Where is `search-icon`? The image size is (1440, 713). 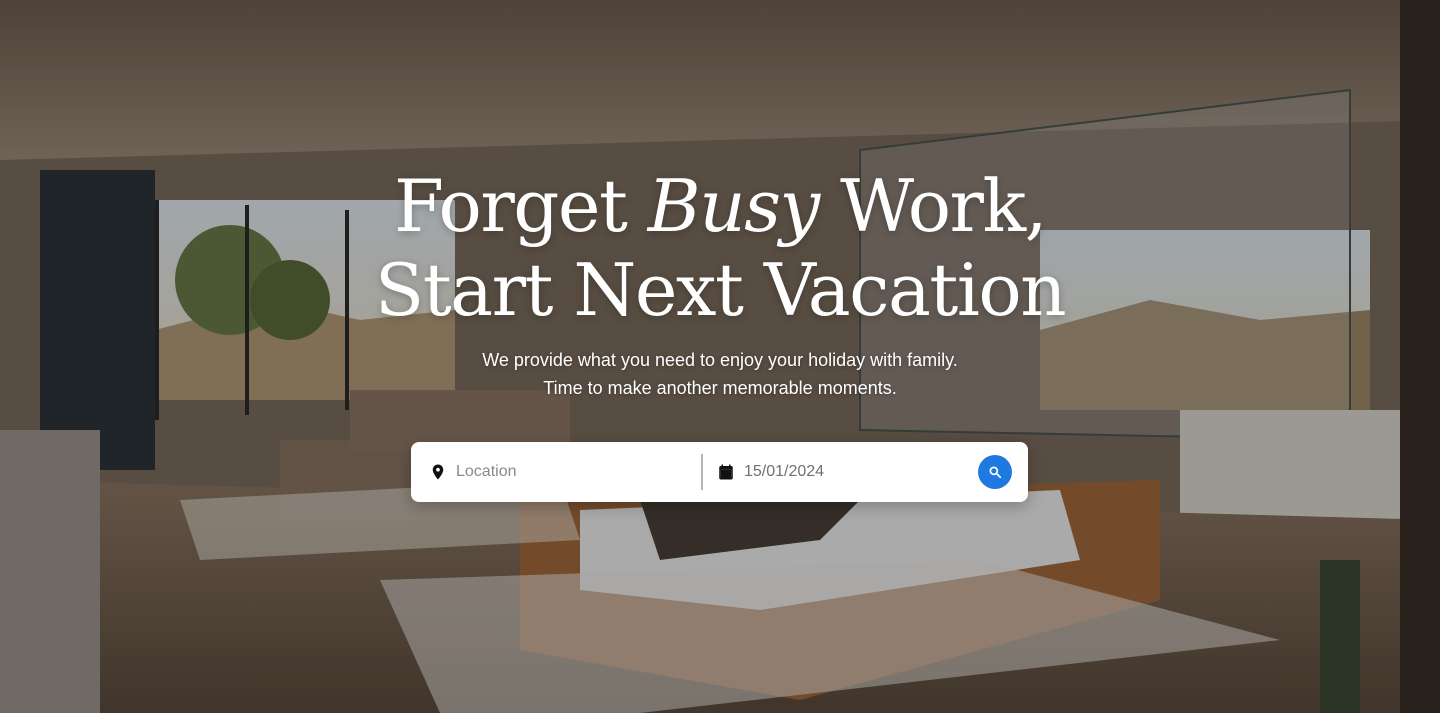 search-icon is located at coordinates (995, 472).